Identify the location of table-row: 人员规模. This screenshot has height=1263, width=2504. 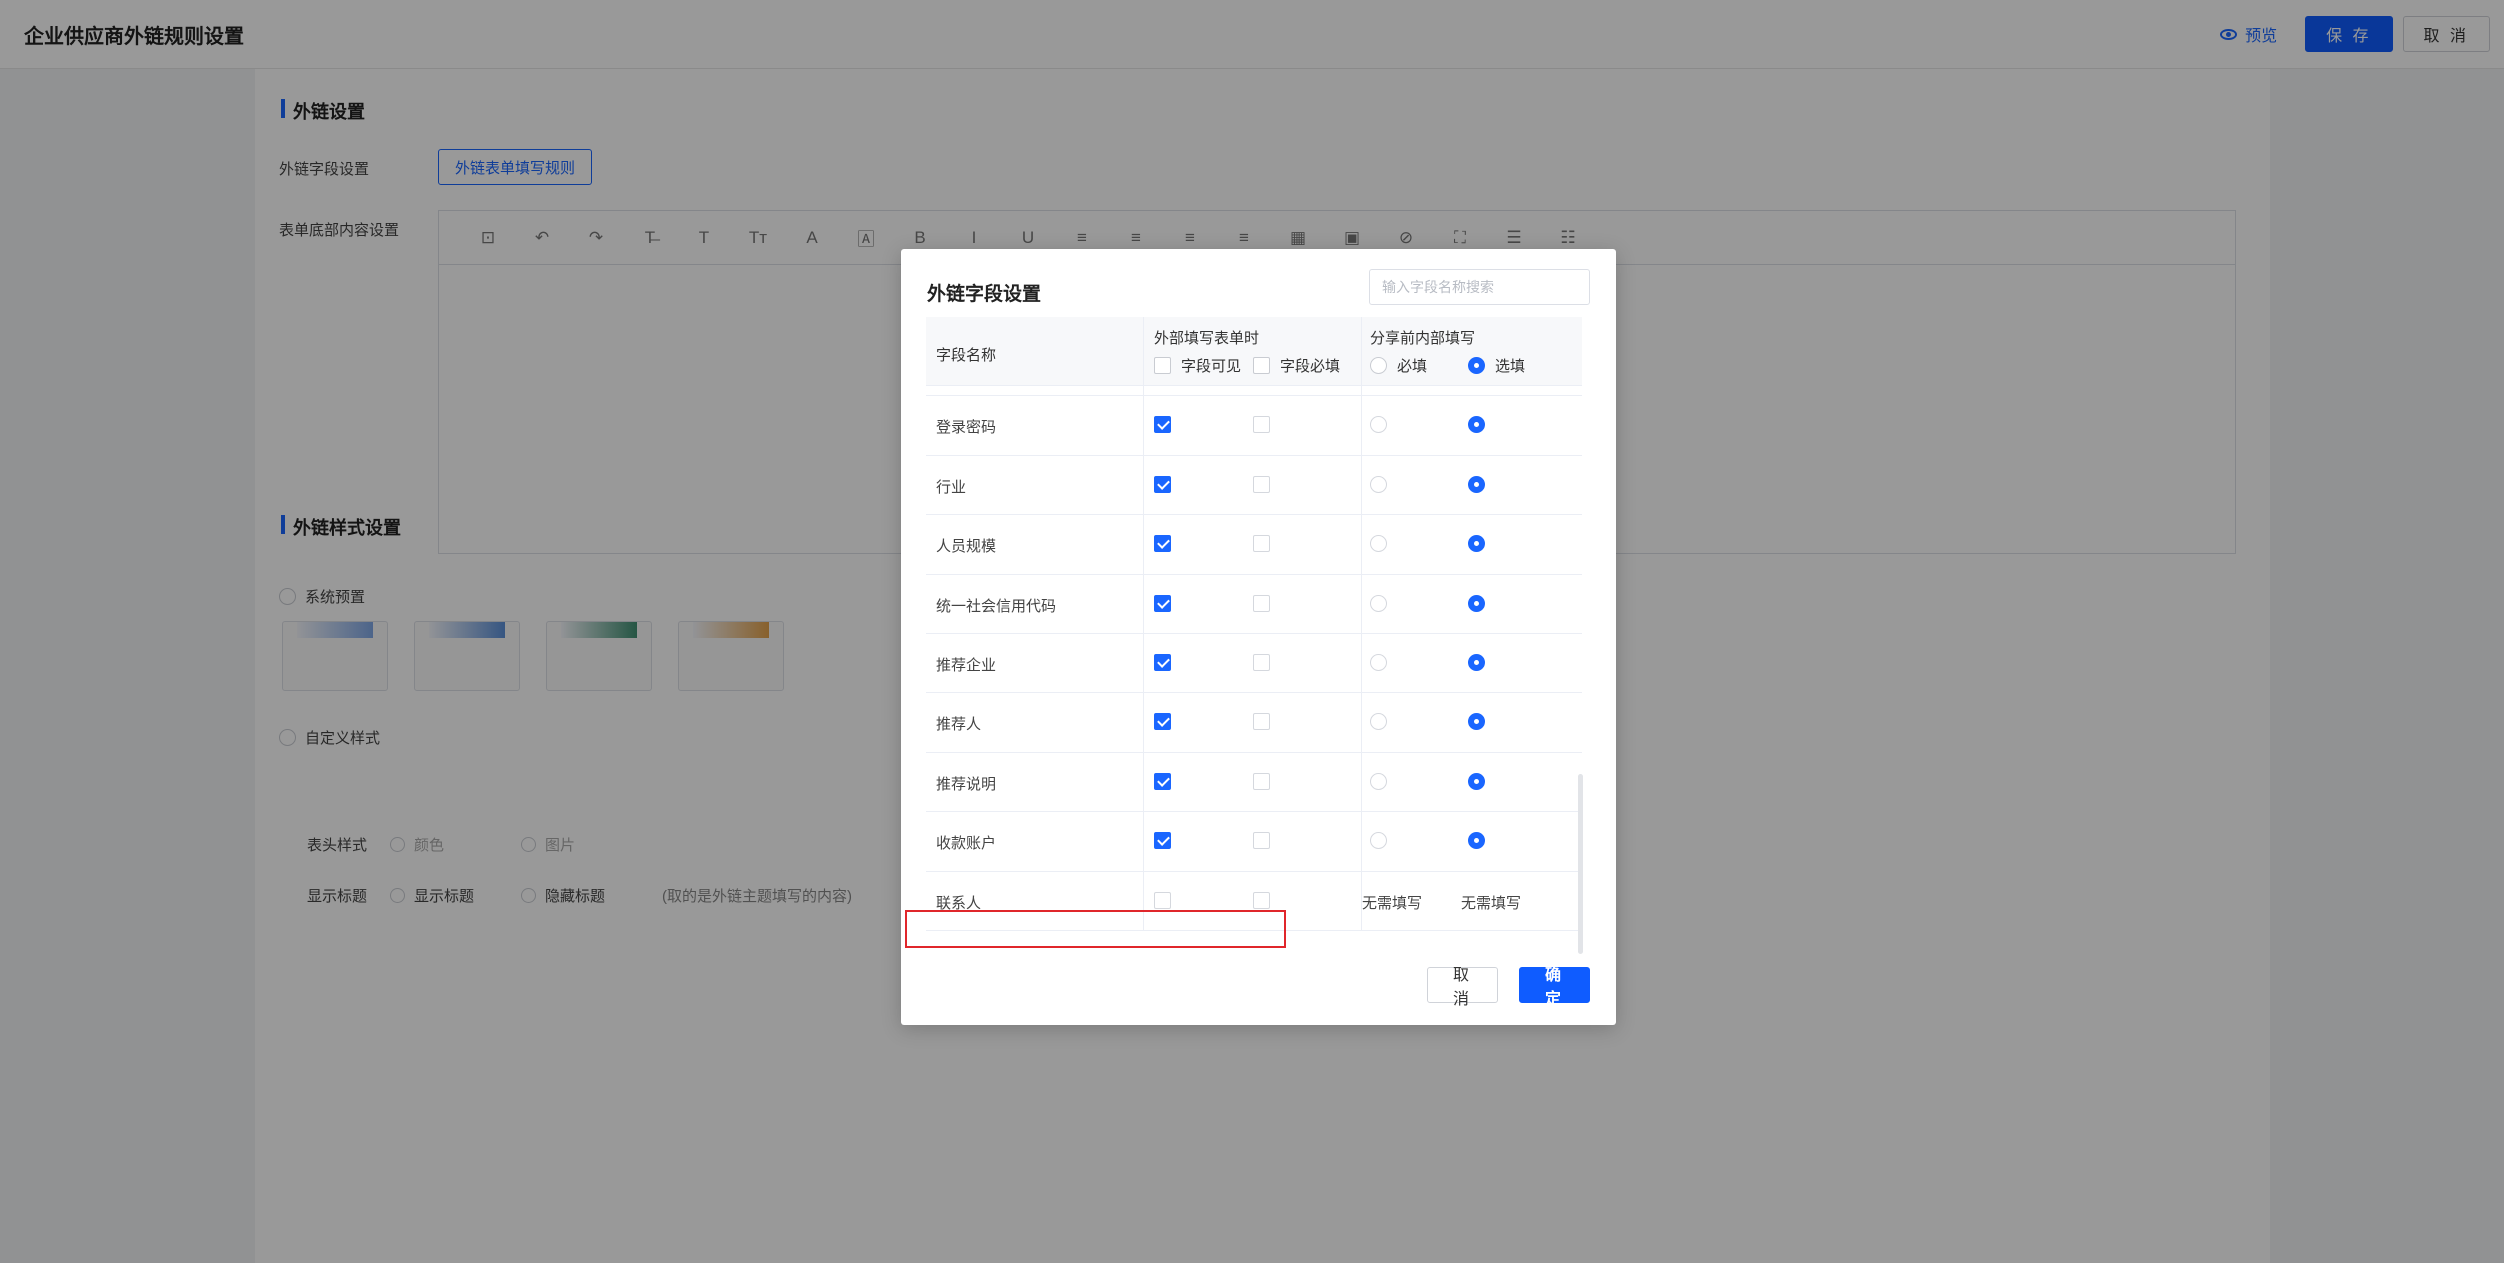
(1254, 545).